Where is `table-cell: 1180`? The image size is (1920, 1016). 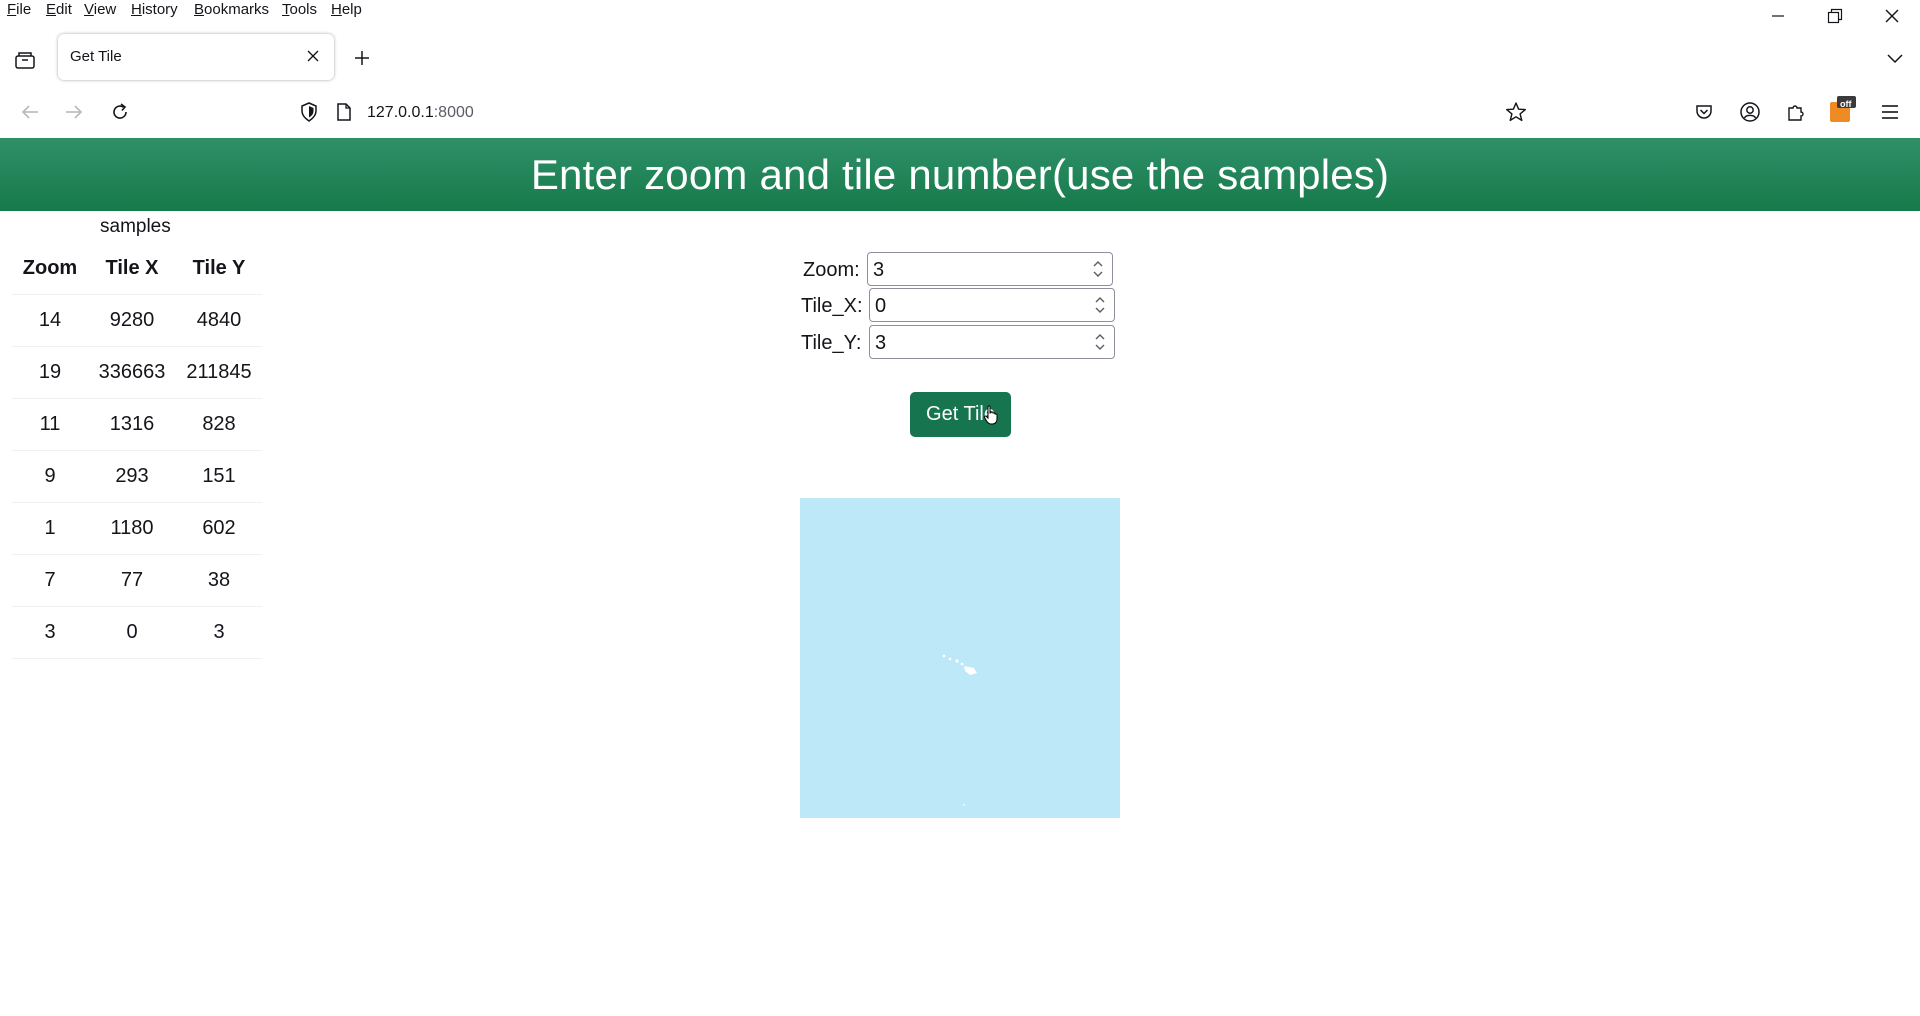
table-cell: 1180 is located at coordinates (132, 528).